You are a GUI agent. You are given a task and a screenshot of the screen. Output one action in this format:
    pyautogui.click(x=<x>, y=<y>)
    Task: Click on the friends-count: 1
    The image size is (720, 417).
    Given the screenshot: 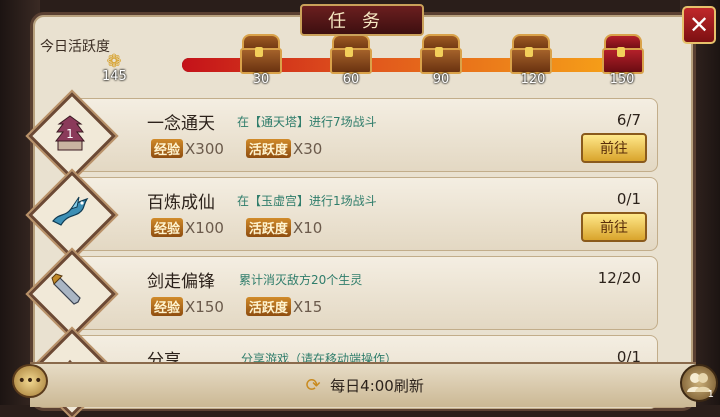 What is the action you would take?
    pyautogui.click(x=710, y=394)
    